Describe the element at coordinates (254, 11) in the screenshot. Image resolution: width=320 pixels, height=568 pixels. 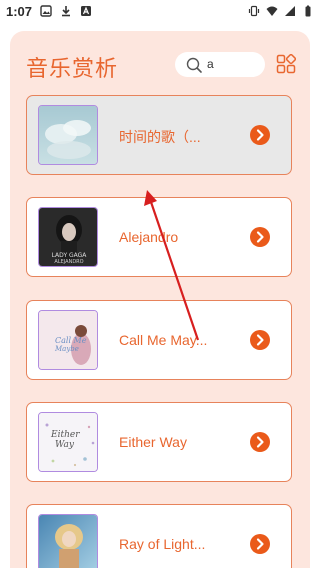
I see `vibrate-icon` at that location.